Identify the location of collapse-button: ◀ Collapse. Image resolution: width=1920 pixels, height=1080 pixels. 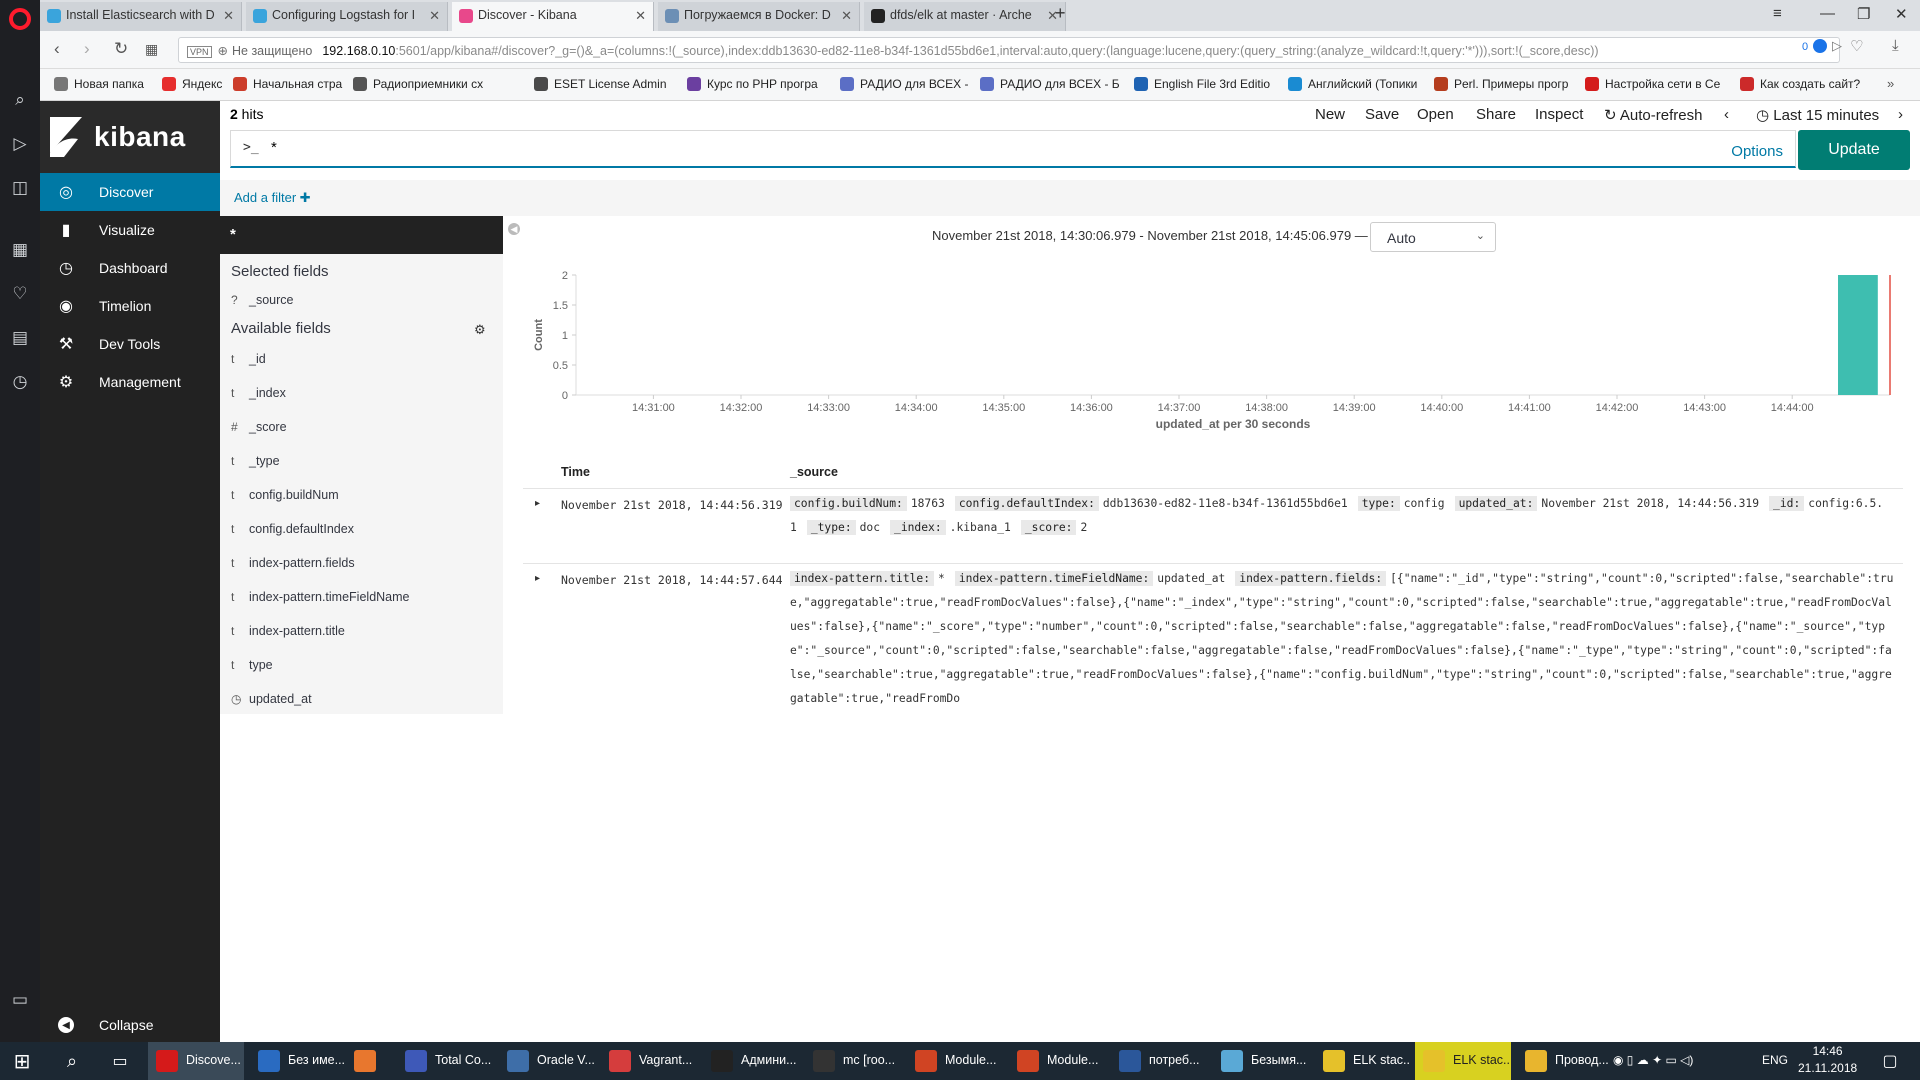
(130, 1025).